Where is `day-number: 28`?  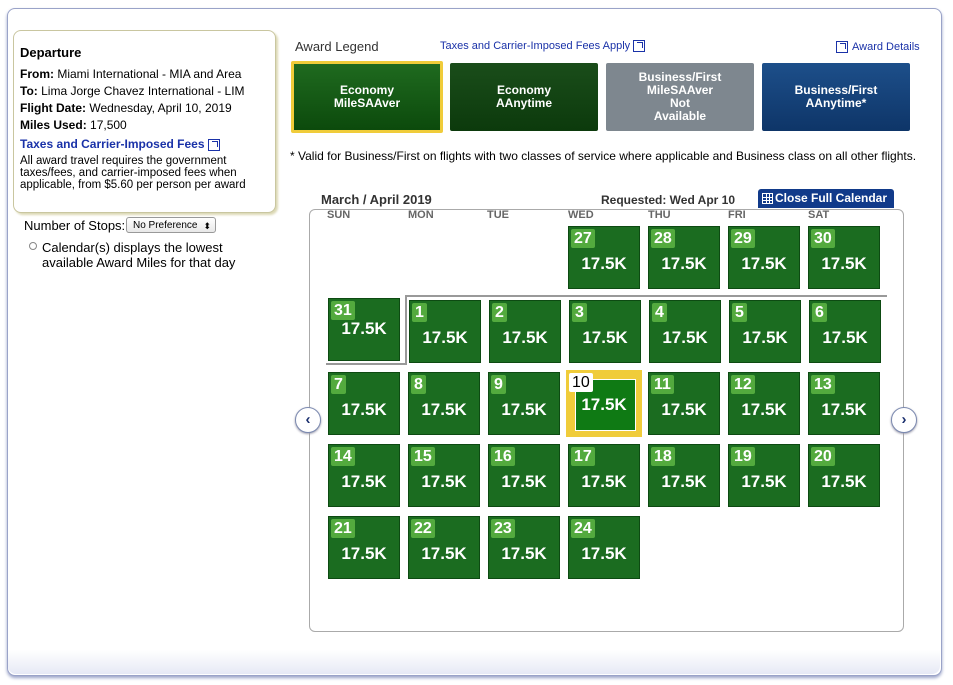 day-number: 28 is located at coordinates (663, 238).